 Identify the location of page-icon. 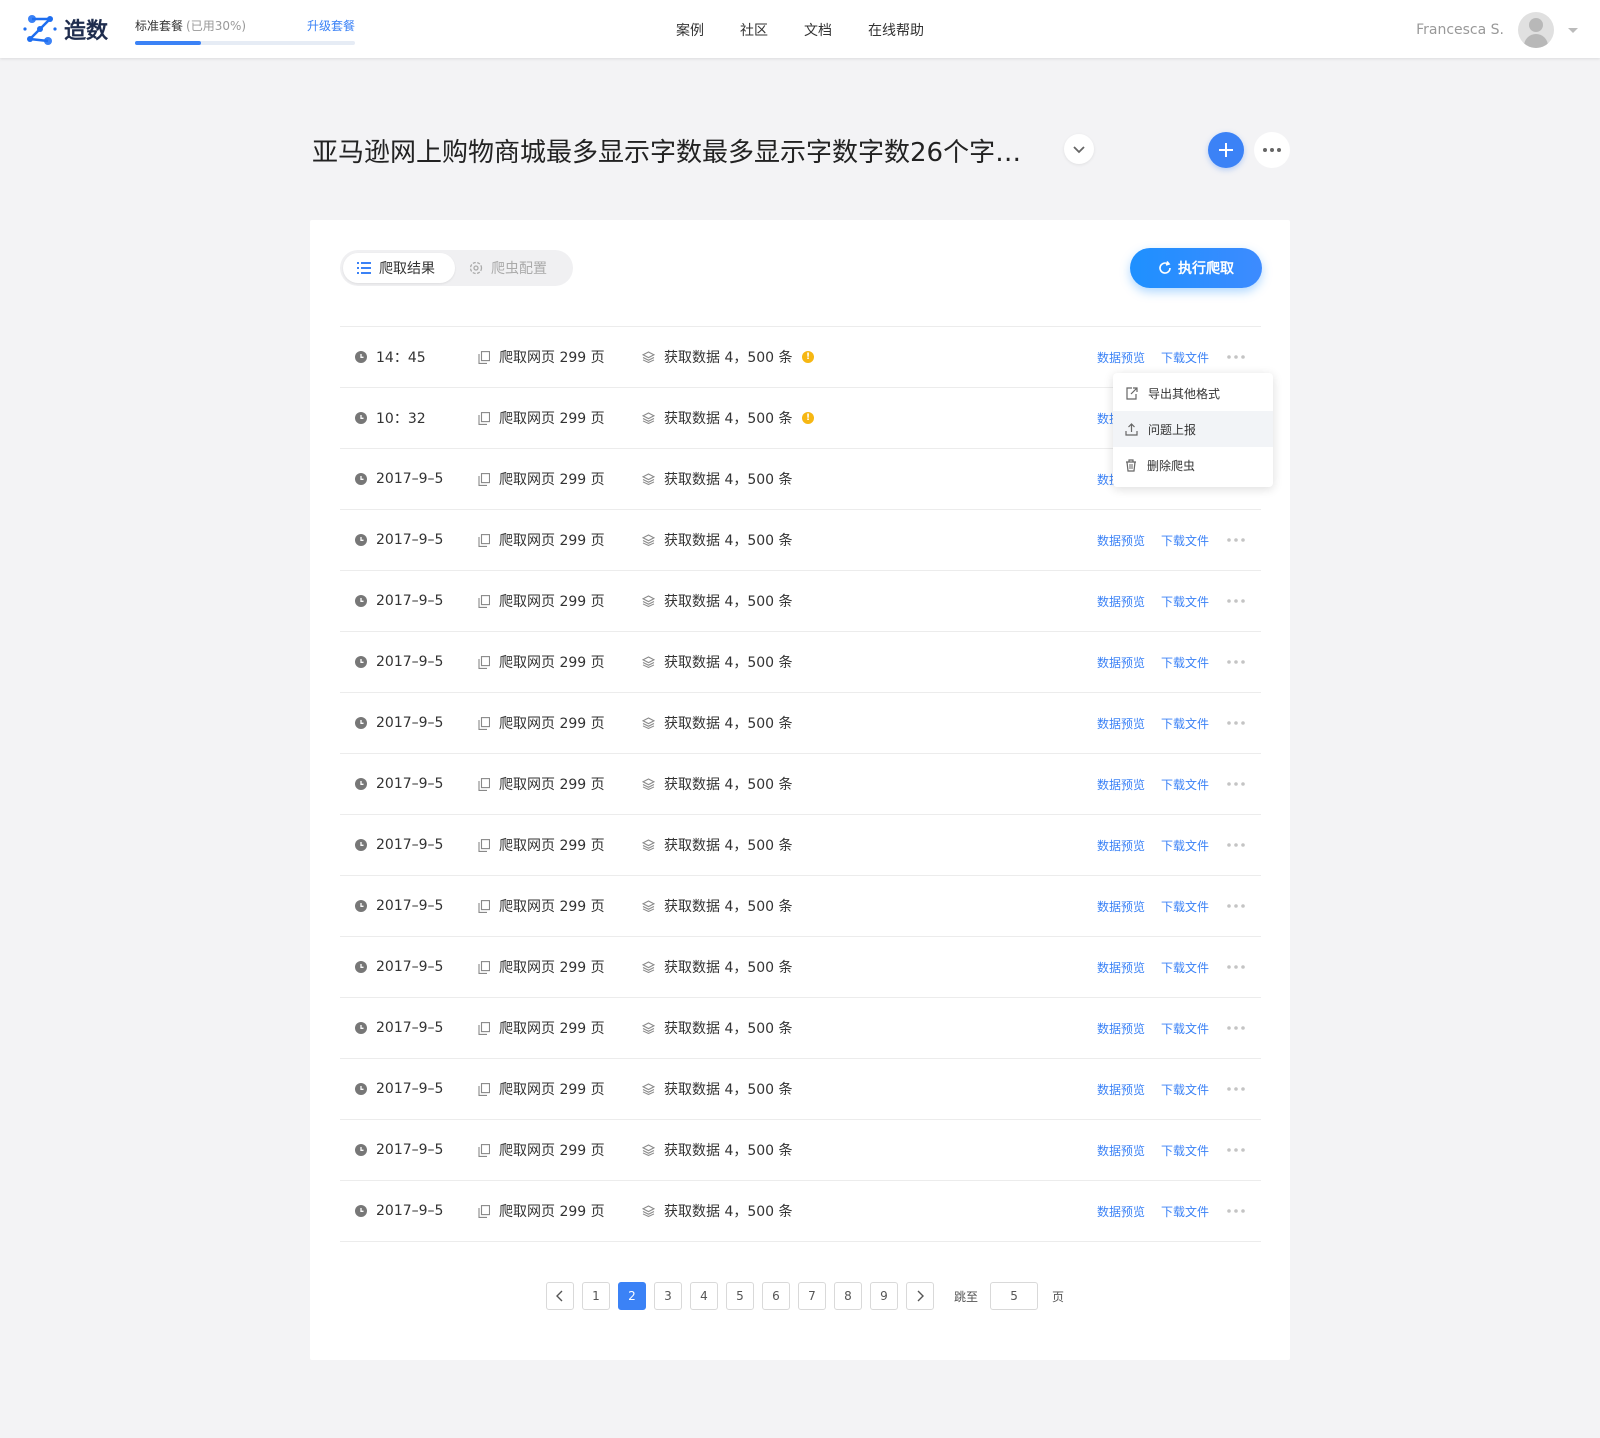
(484, 906).